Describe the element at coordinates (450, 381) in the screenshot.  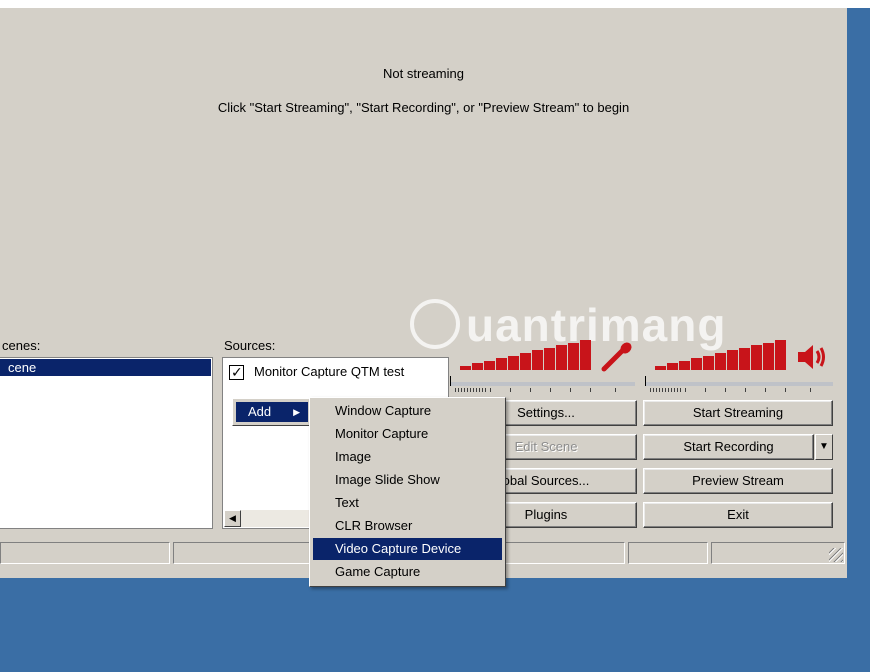
I see `mic-slider-handle` at that location.